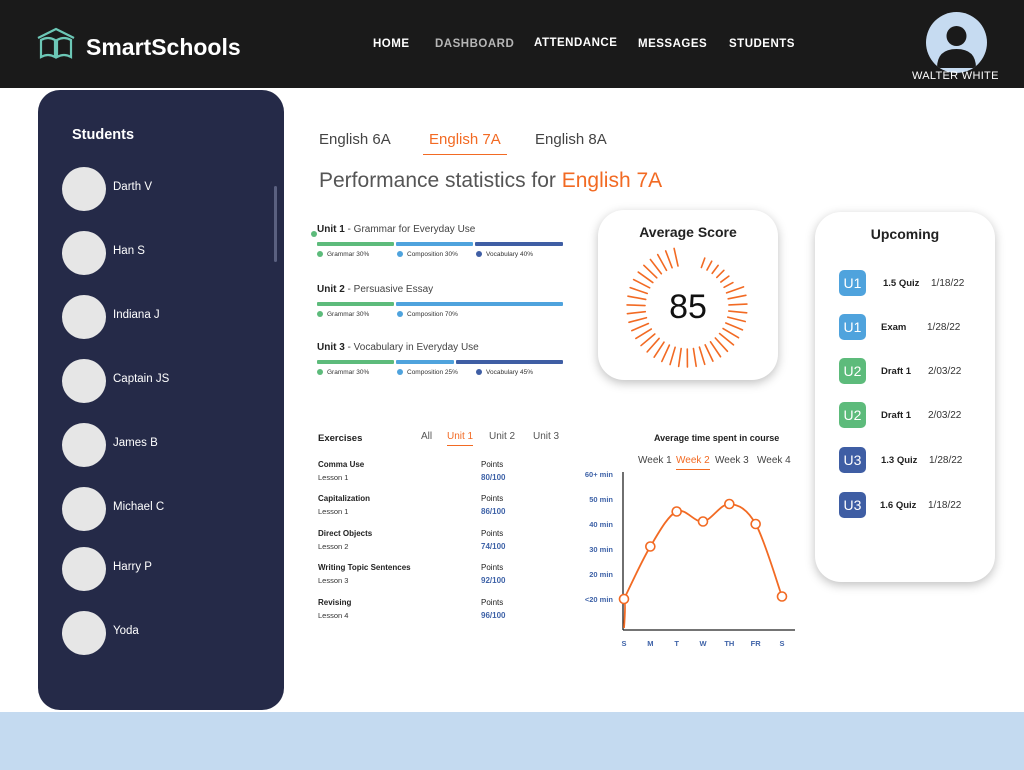  Describe the element at coordinates (141, 379) in the screenshot. I see `student-name: Captain JS` at that location.